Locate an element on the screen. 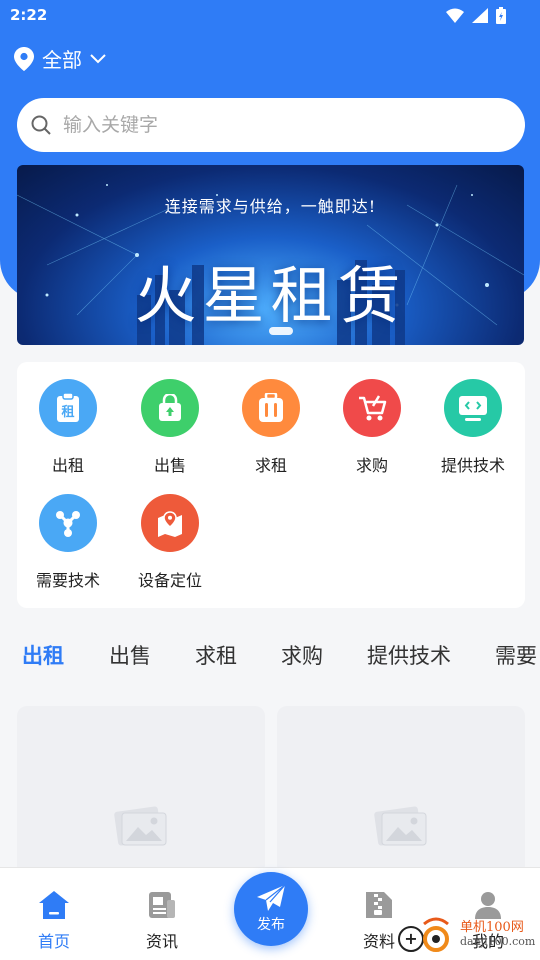  category-device-location: 设备定位 is located at coordinates (170, 542).